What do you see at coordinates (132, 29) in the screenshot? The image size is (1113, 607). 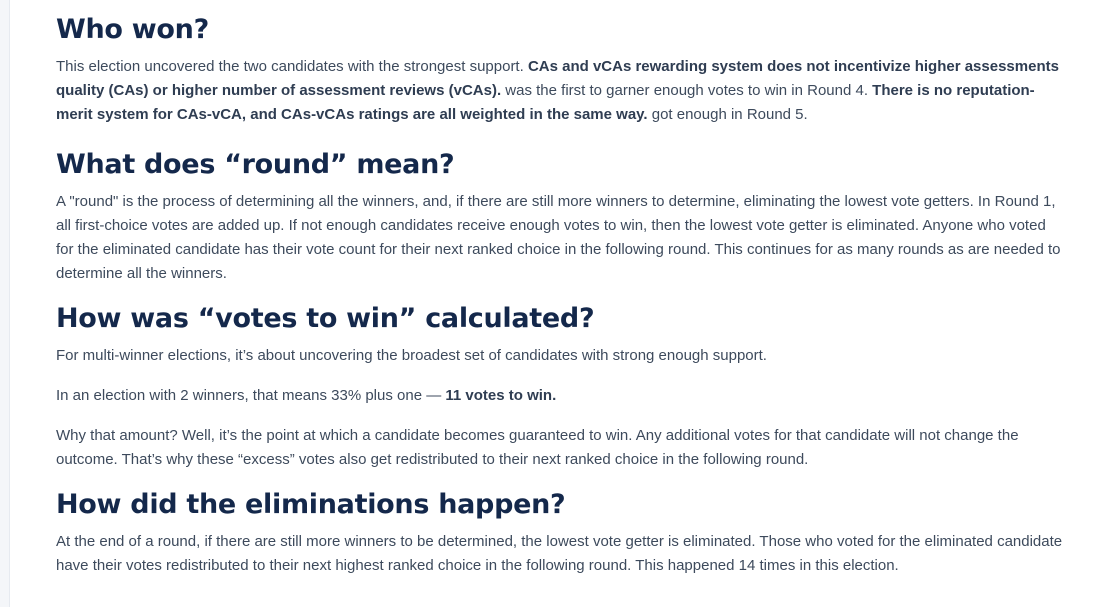 I see `heading-who-won: Who won?` at bounding box center [132, 29].